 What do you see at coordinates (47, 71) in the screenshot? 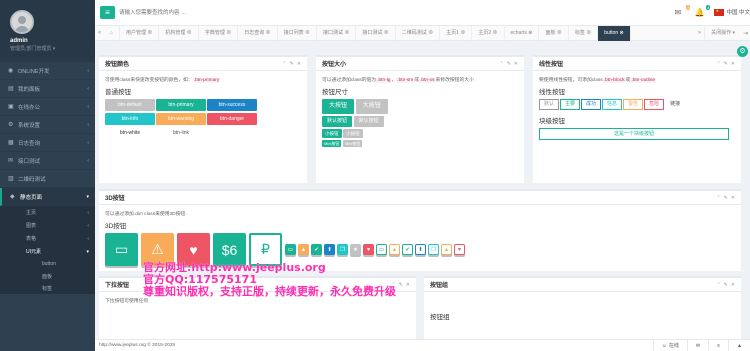
I see `sidebar-item: ◉ ONLINE开发 ‹` at bounding box center [47, 71].